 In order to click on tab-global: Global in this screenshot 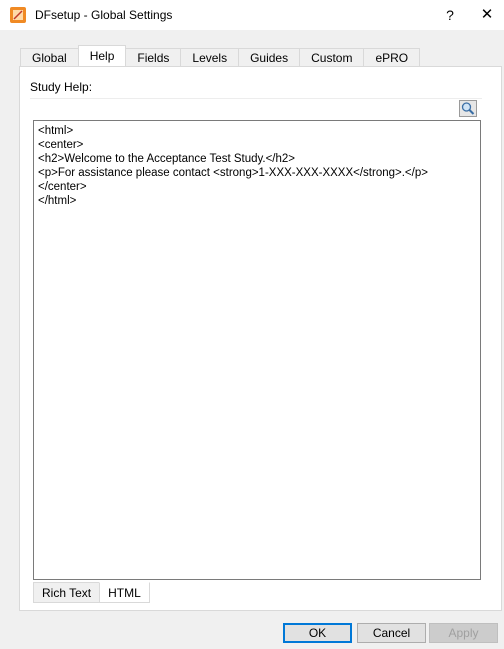, I will do `click(49, 57)`.